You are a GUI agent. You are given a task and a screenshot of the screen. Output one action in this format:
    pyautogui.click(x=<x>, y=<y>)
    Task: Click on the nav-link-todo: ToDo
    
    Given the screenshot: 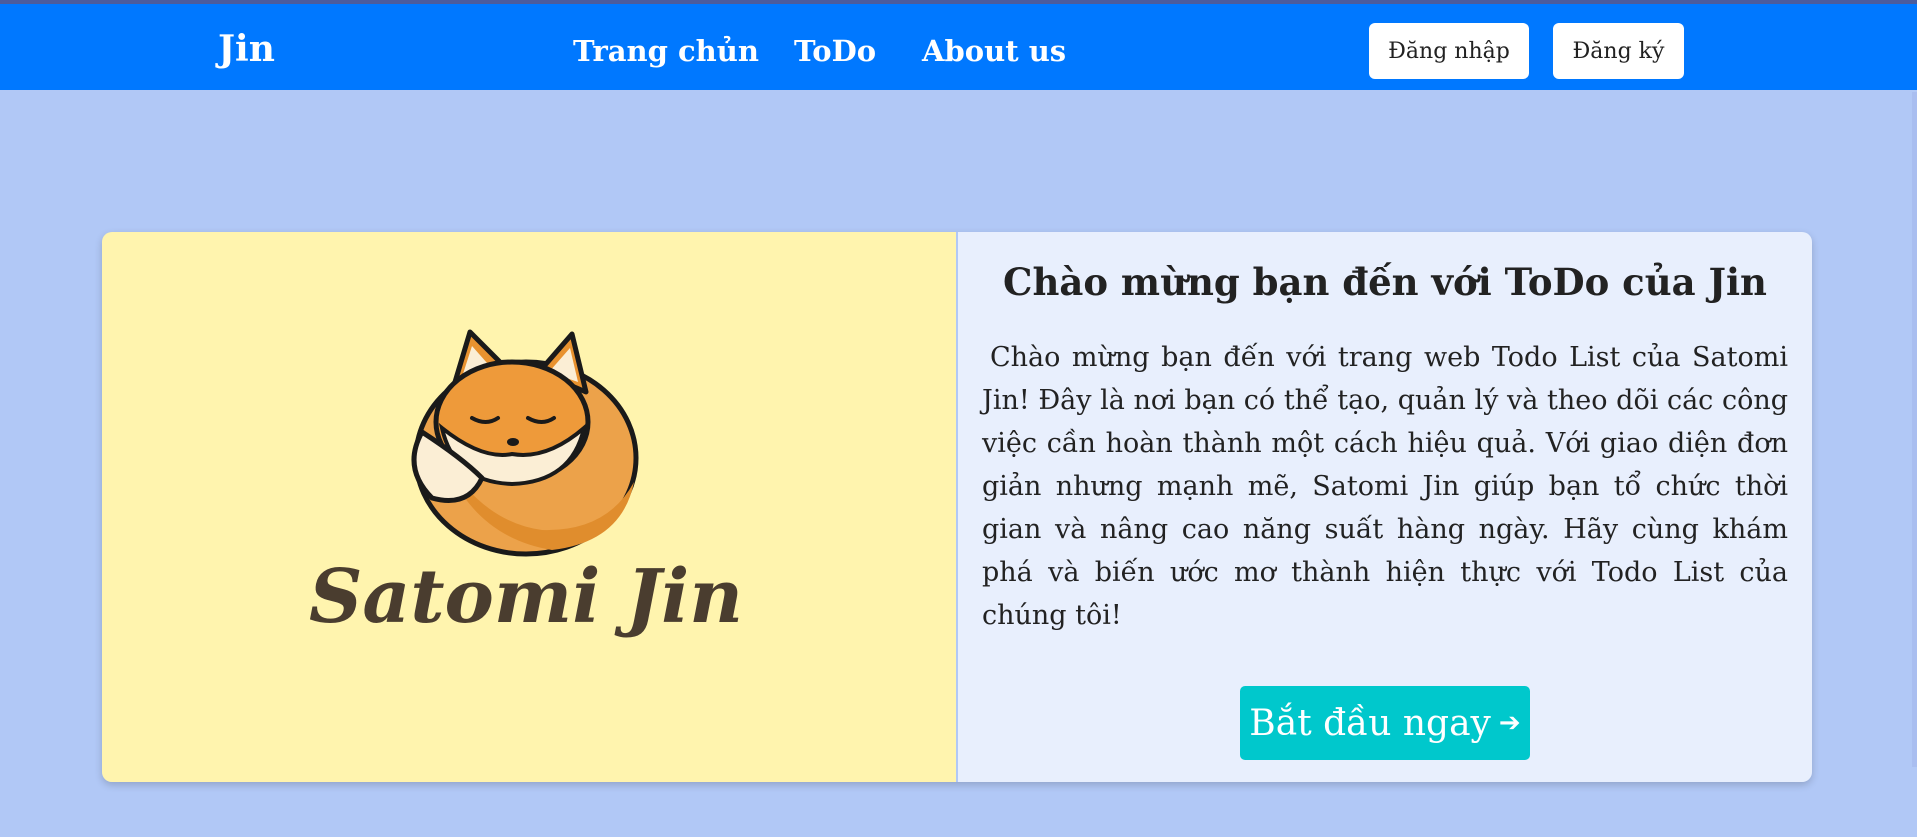 What is the action you would take?
    pyautogui.click(x=835, y=51)
    